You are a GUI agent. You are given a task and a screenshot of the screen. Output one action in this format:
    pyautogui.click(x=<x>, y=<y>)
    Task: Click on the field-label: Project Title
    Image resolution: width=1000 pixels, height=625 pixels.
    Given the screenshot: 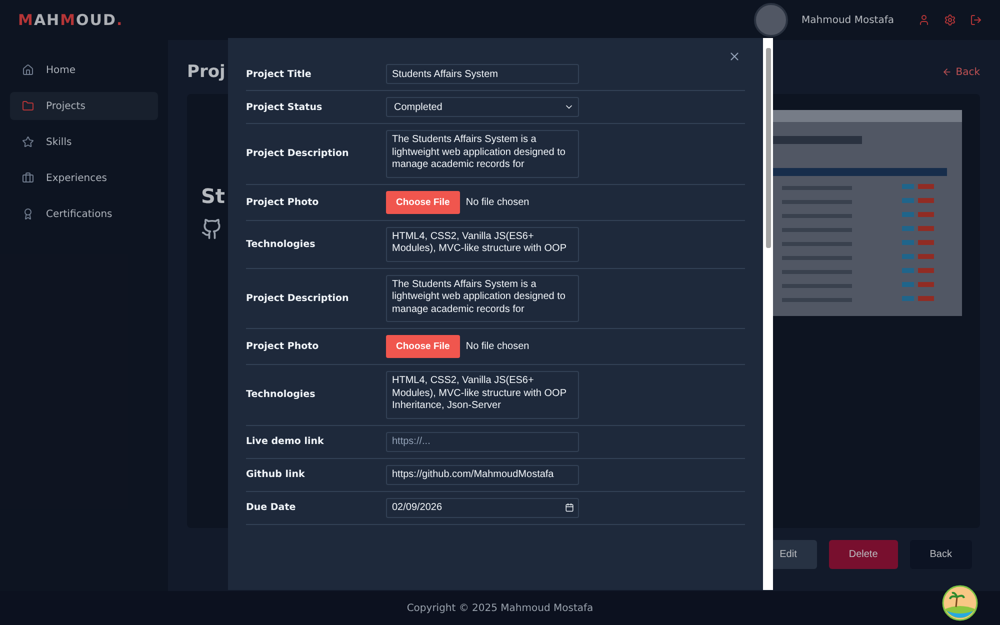 What is the action you would take?
    pyautogui.click(x=279, y=74)
    